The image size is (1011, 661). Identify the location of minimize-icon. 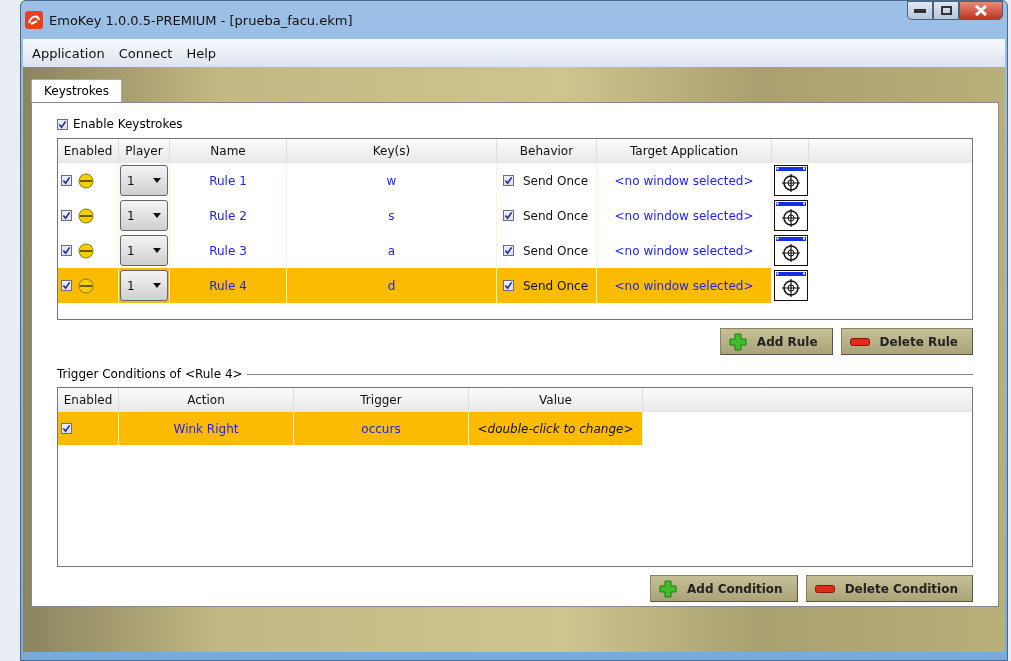
(920, 10).